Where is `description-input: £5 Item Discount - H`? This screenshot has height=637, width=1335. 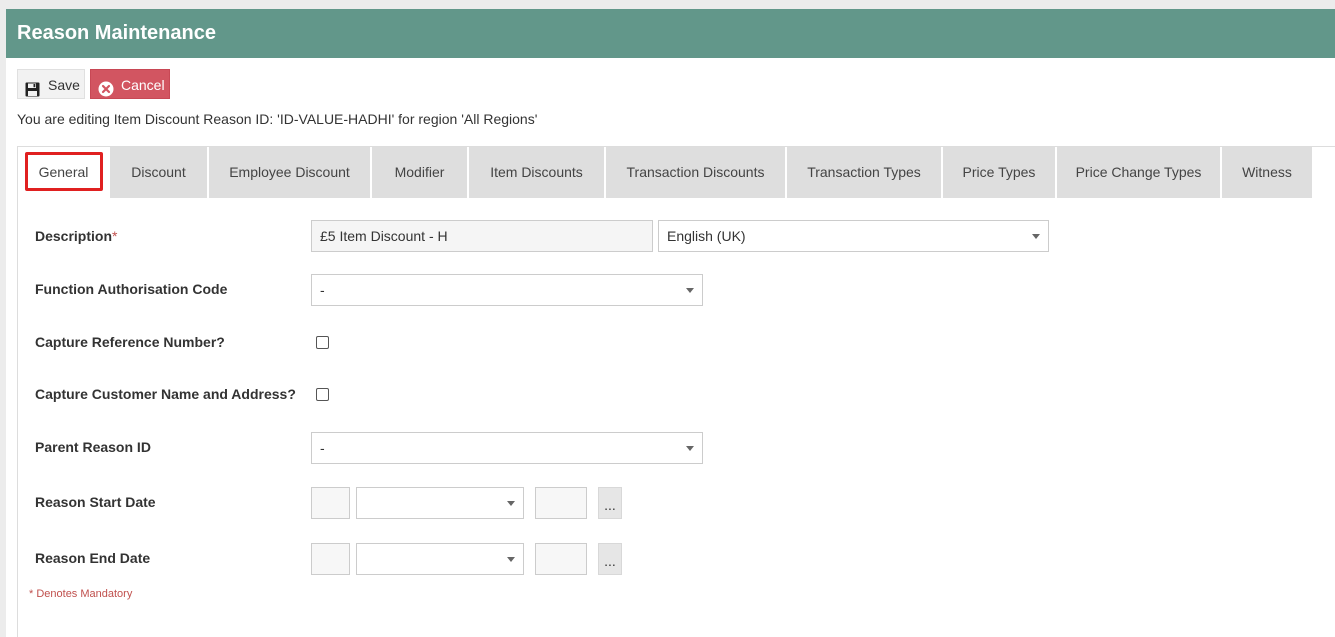
description-input: £5 Item Discount - H is located at coordinates (482, 236).